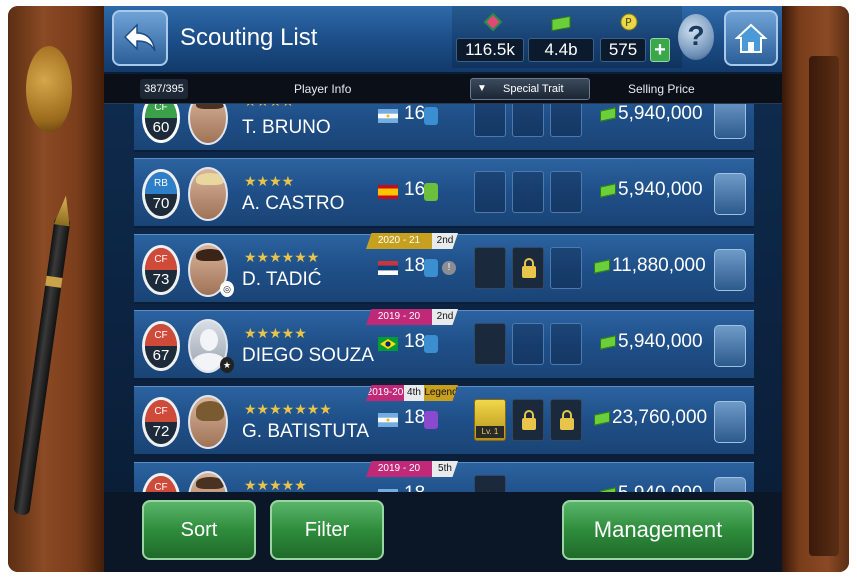 Image resolution: width=857 pixels, height=578 pixels. What do you see at coordinates (323, 89) in the screenshot?
I see `column-player-info: Player Info` at bounding box center [323, 89].